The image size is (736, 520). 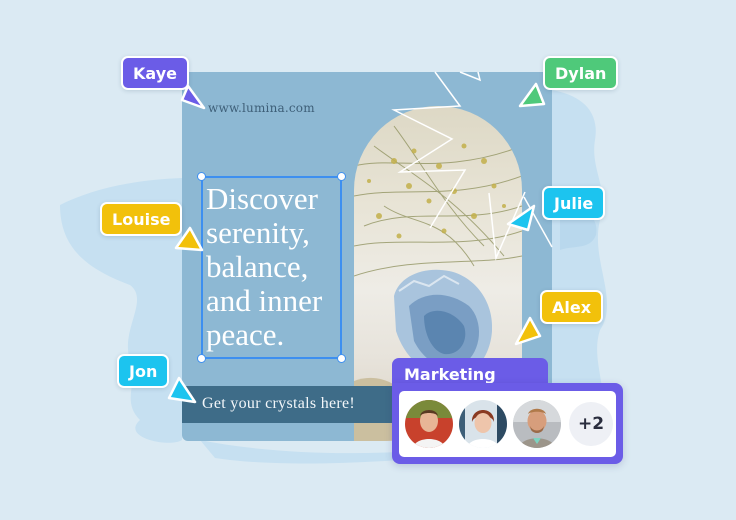 What do you see at coordinates (201, 358) in the screenshot?
I see `resize-handle-bottom-left` at bounding box center [201, 358].